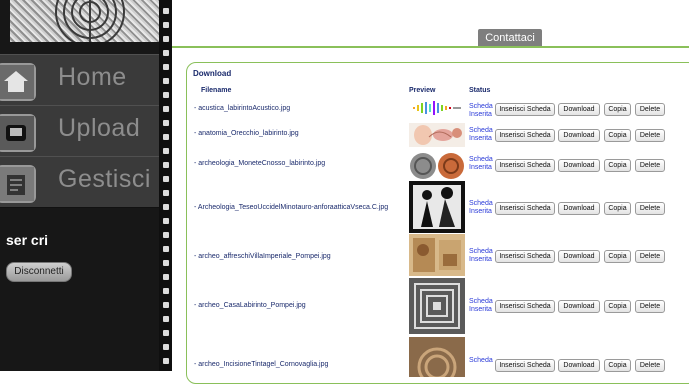  What do you see at coordinates (216, 90) in the screenshot?
I see `column-header-filename: Filename` at bounding box center [216, 90].